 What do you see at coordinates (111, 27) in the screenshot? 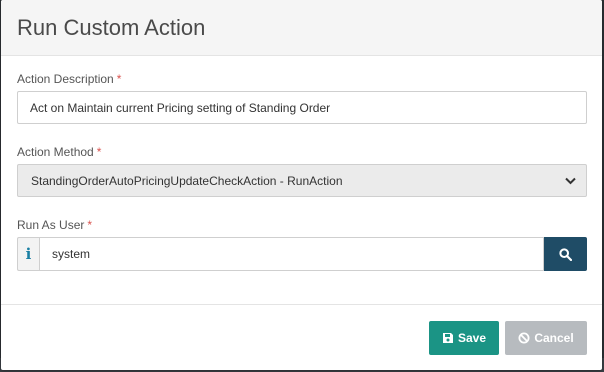
I see `dialog-title: Run Custom Action` at bounding box center [111, 27].